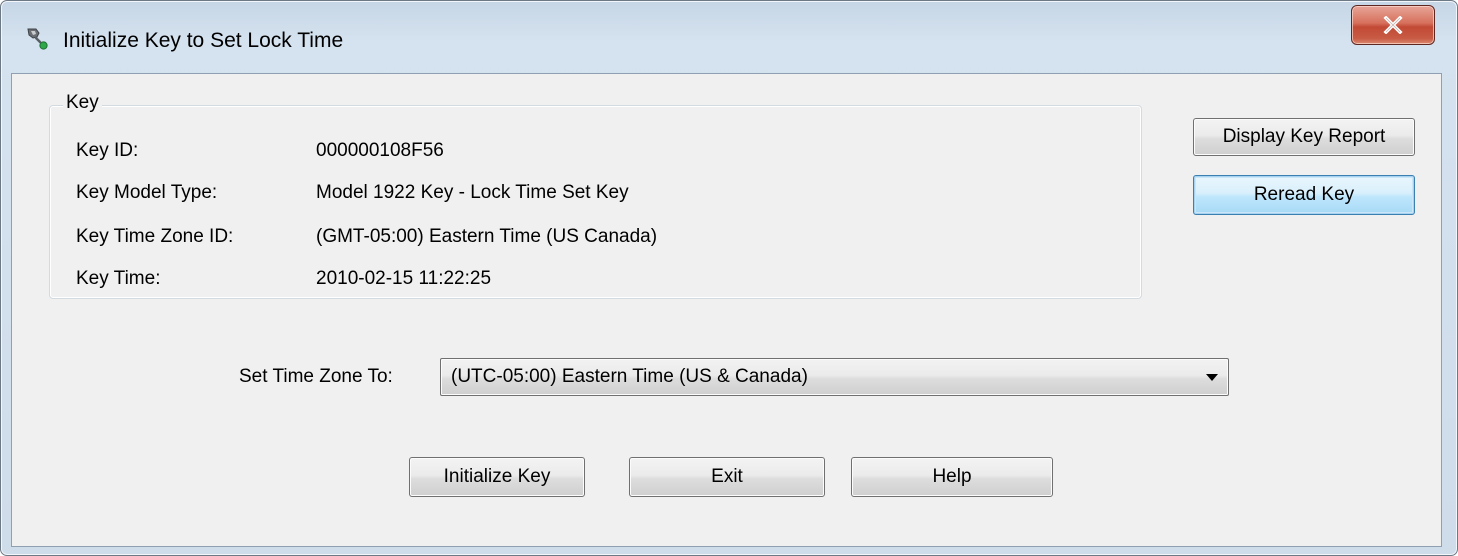 The width and height of the screenshot is (1458, 556). I want to click on display-key-report-button: Display Key Report, so click(1304, 137).